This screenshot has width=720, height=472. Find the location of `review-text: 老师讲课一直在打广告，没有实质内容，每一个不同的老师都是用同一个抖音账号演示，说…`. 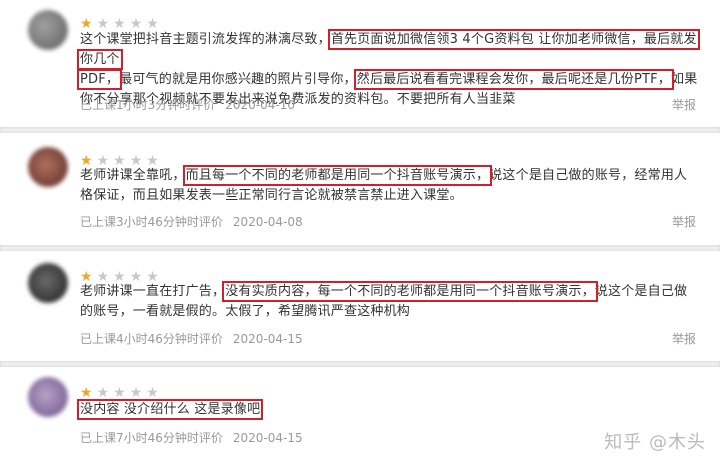

review-text: 老师讲课一直在打广告，没有实质内容，每一个不同的老师都是用同一个抖音账号演示，说… is located at coordinates (390, 301).